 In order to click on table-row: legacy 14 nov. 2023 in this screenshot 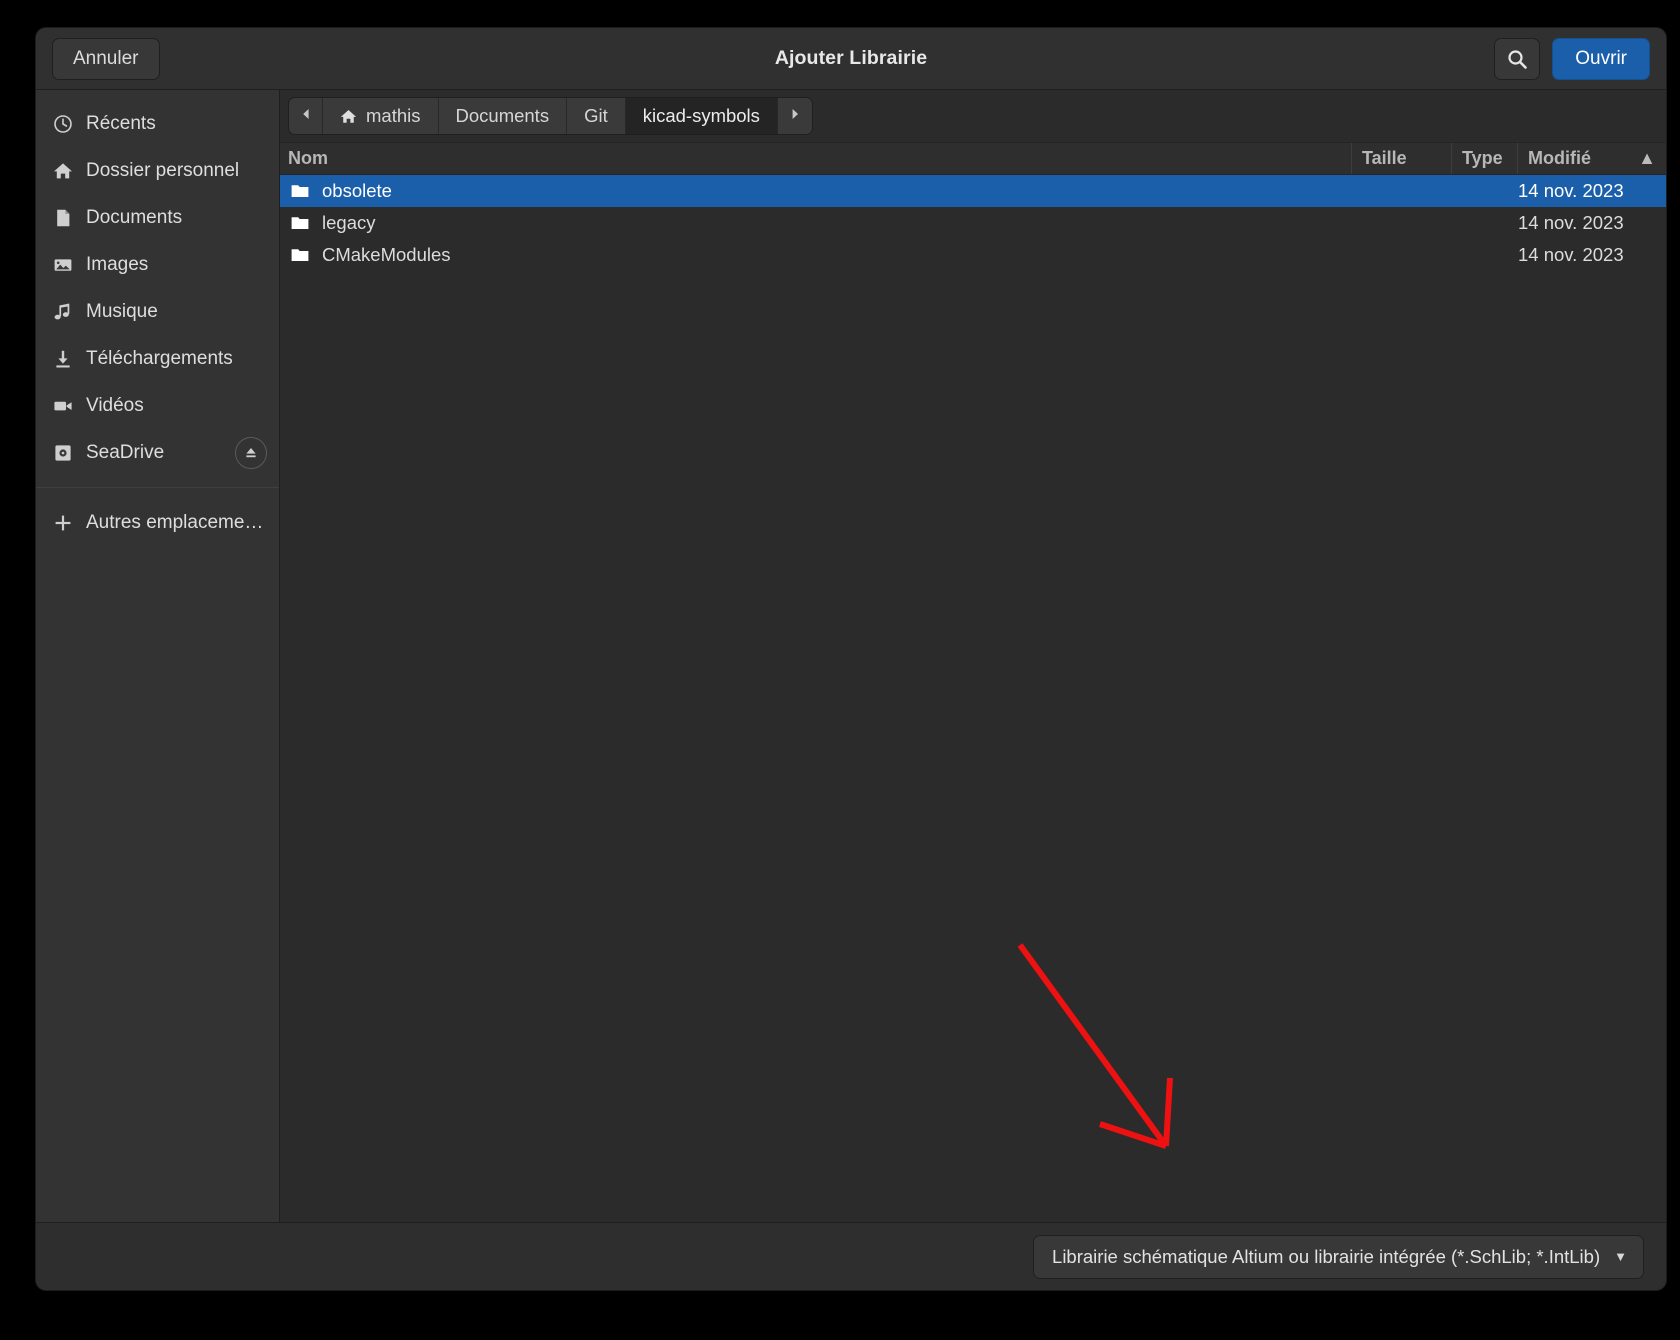, I will do `click(973, 223)`.